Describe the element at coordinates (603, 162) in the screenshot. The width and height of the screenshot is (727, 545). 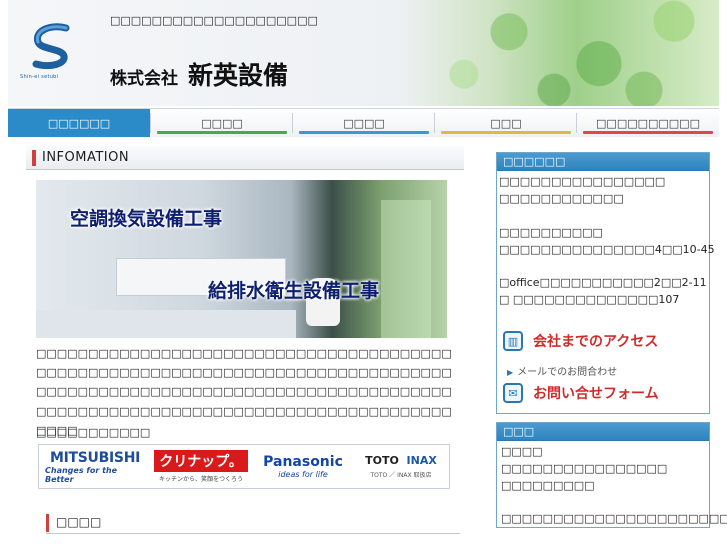
I see `company-info-heading: □□□□□□` at that location.